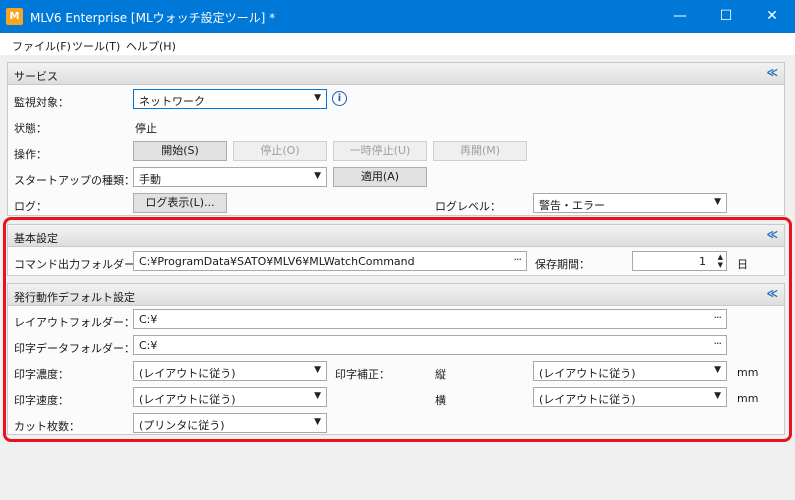  What do you see at coordinates (480, 151) in the screenshot?
I see `resume-button: 再開(M)` at bounding box center [480, 151].